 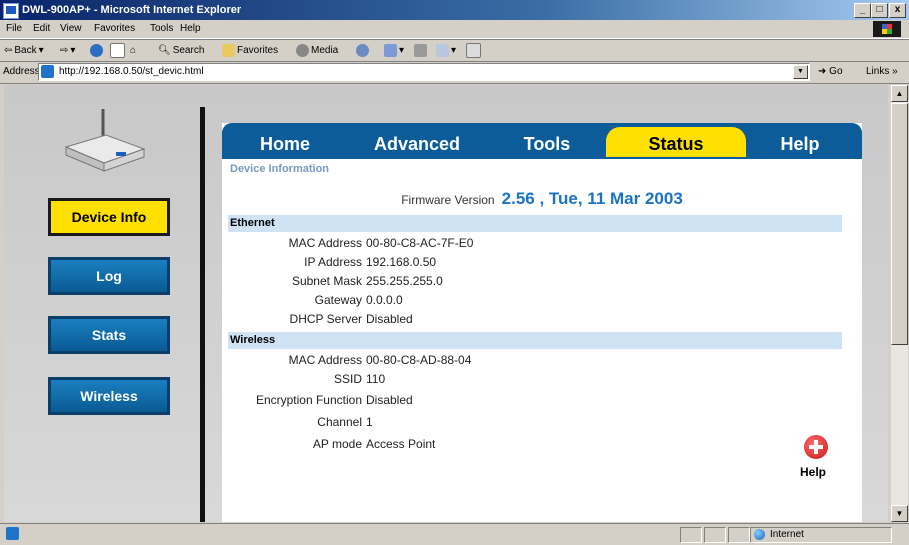 I want to click on refresh-icon, so click(x=117, y=50).